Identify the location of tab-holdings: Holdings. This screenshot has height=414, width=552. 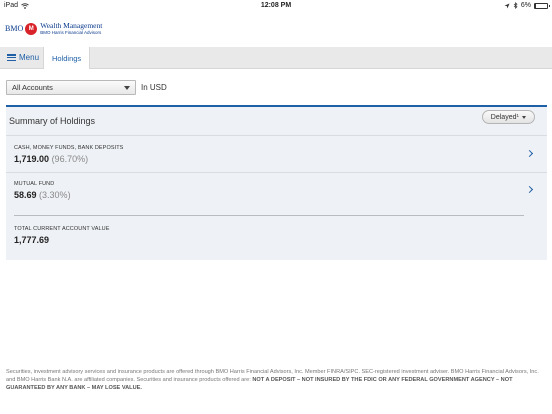
(67, 58).